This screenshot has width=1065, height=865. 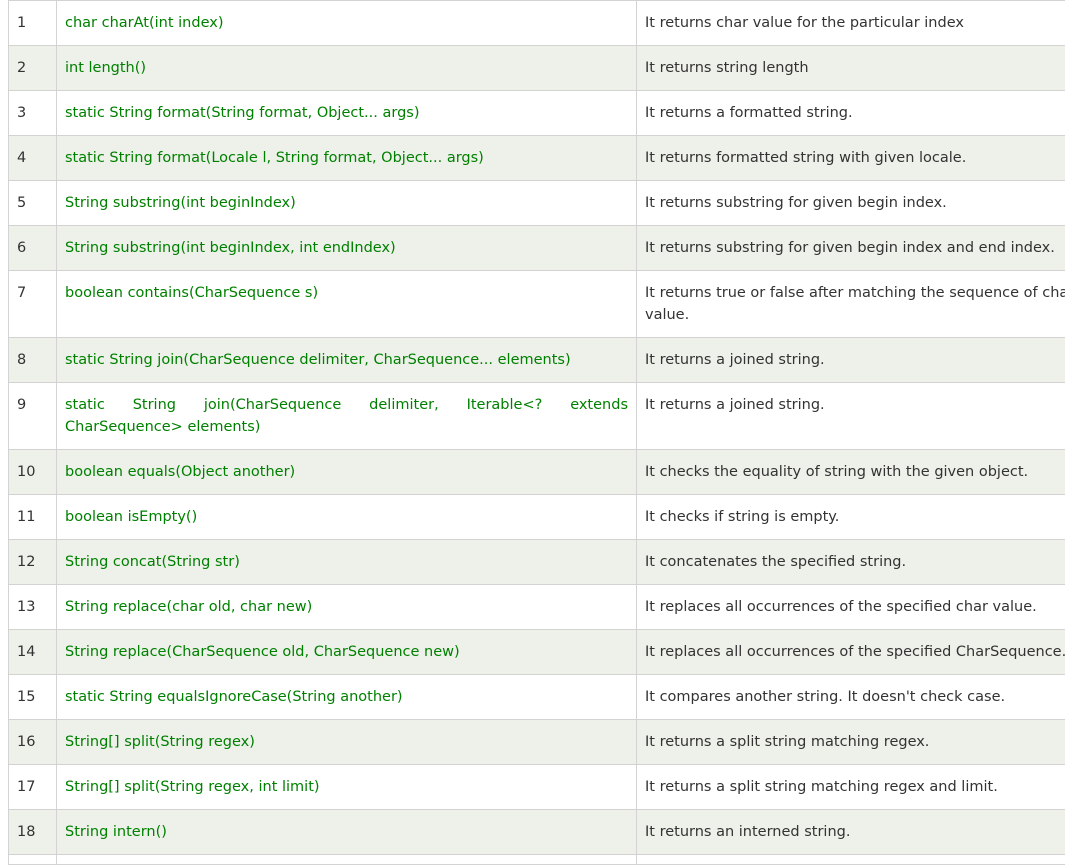 What do you see at coordinates (347, 607) in the screenshot?
I see `method-signature: String replace(char old, char new)` at bounding box center [347, 607].